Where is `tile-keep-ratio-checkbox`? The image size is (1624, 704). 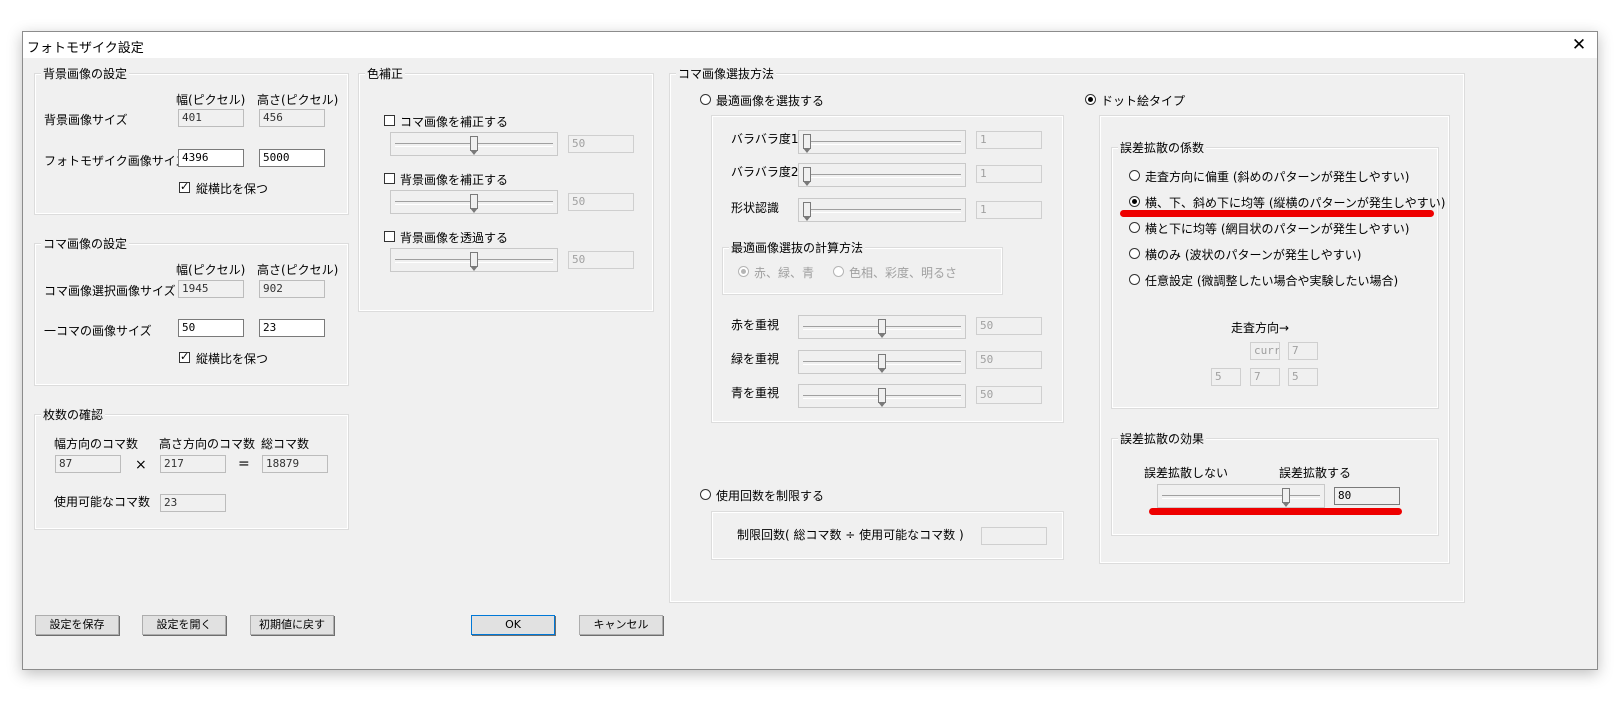
tile-keep-ratio-checkbox is located at coordinates (184, 356).